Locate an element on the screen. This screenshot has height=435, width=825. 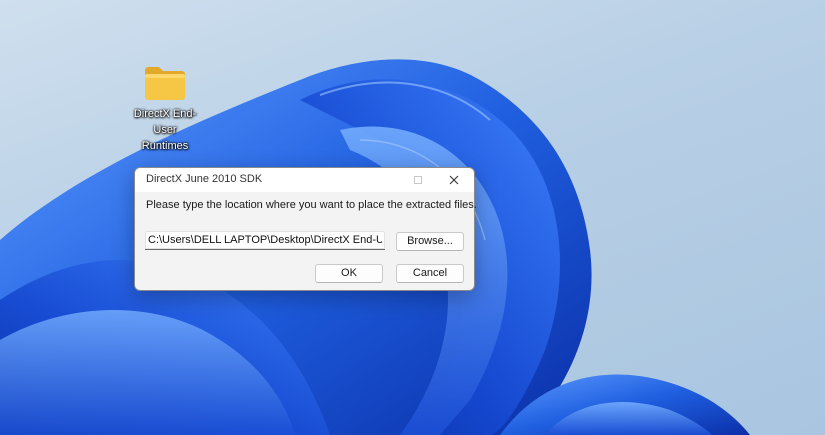
dialog-titlebar: DirectX June 2010 SDK is located at coordinates (304, 180).